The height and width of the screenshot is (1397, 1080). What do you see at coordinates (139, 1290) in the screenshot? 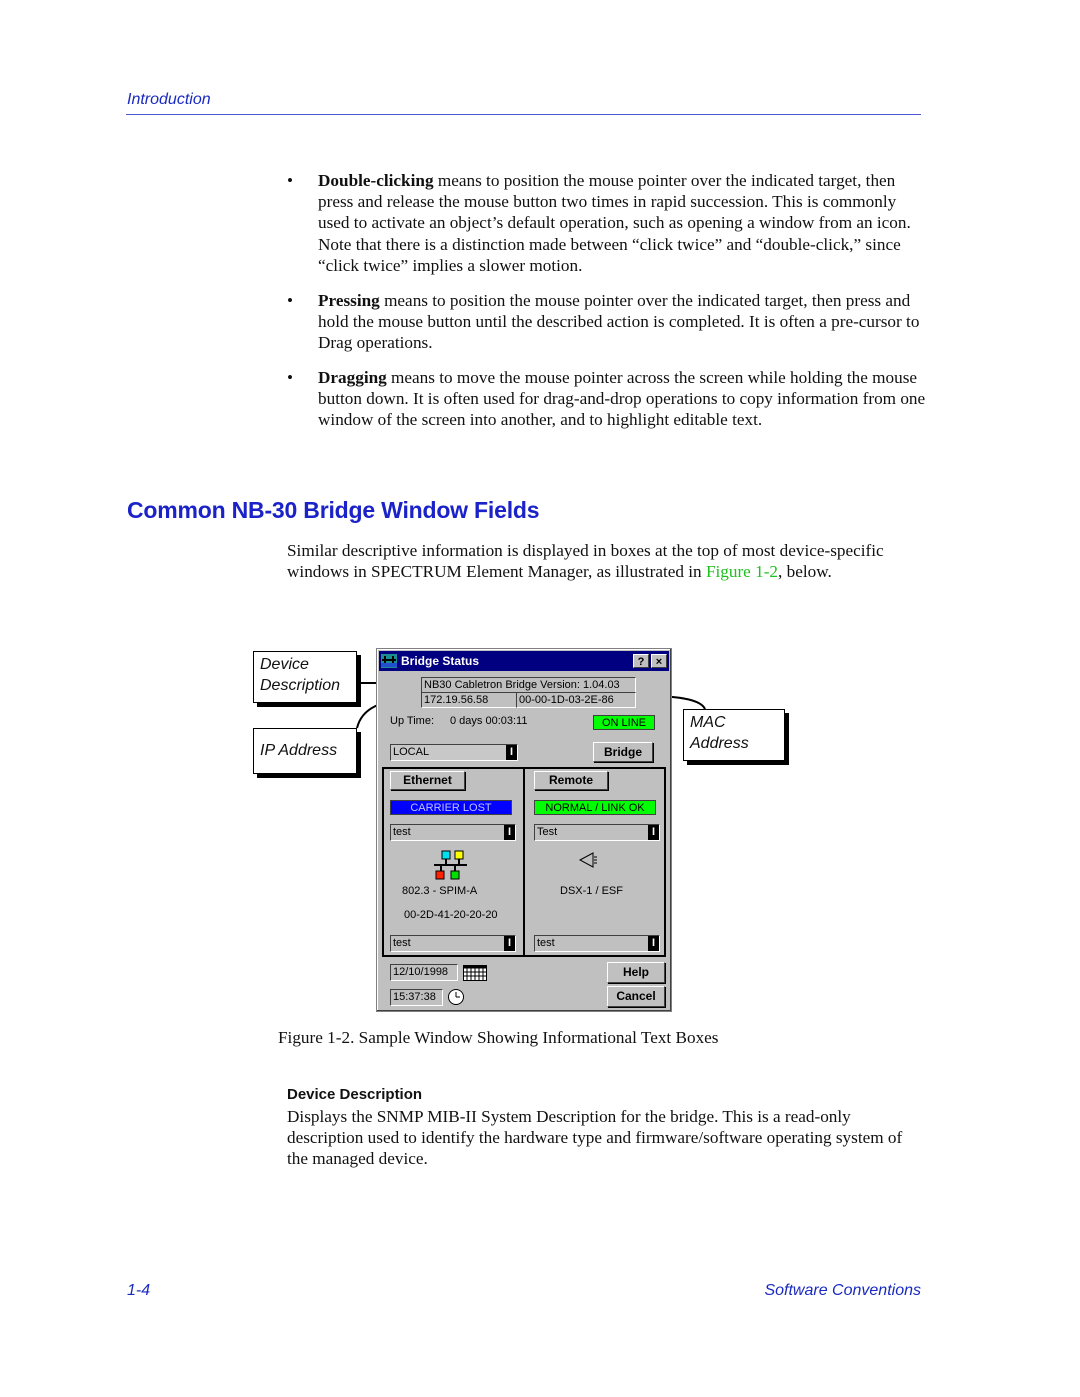
I see `page-number: 1-4` at bounding box center [139, 1290].